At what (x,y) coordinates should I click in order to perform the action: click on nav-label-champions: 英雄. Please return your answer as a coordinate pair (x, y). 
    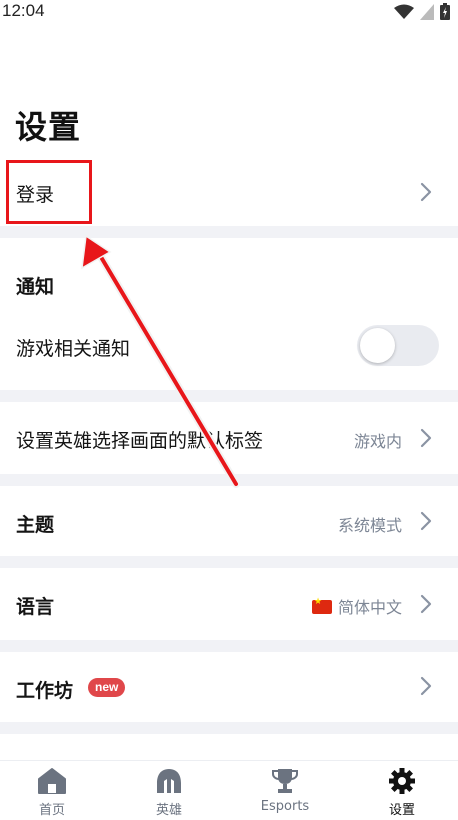
    Looking at the image, I should click on (168, 810).